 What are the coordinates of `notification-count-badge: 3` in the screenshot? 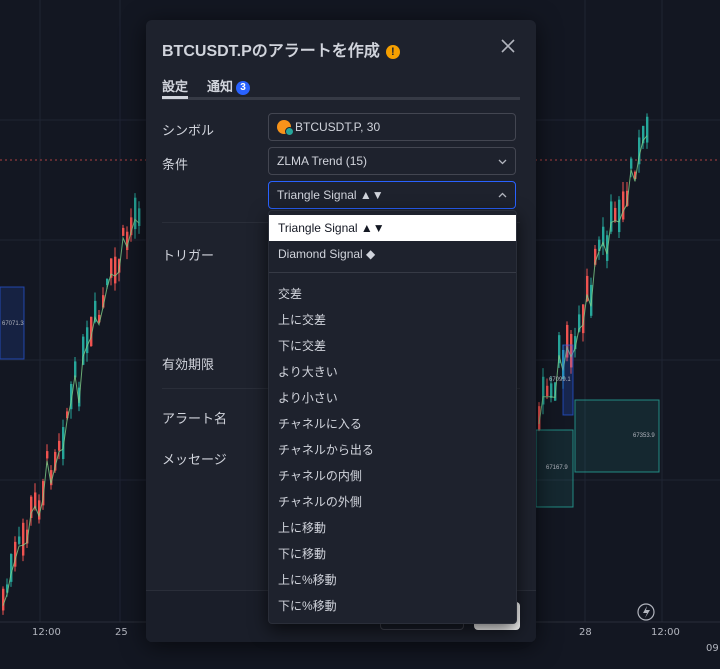 It's located at (243, 88).